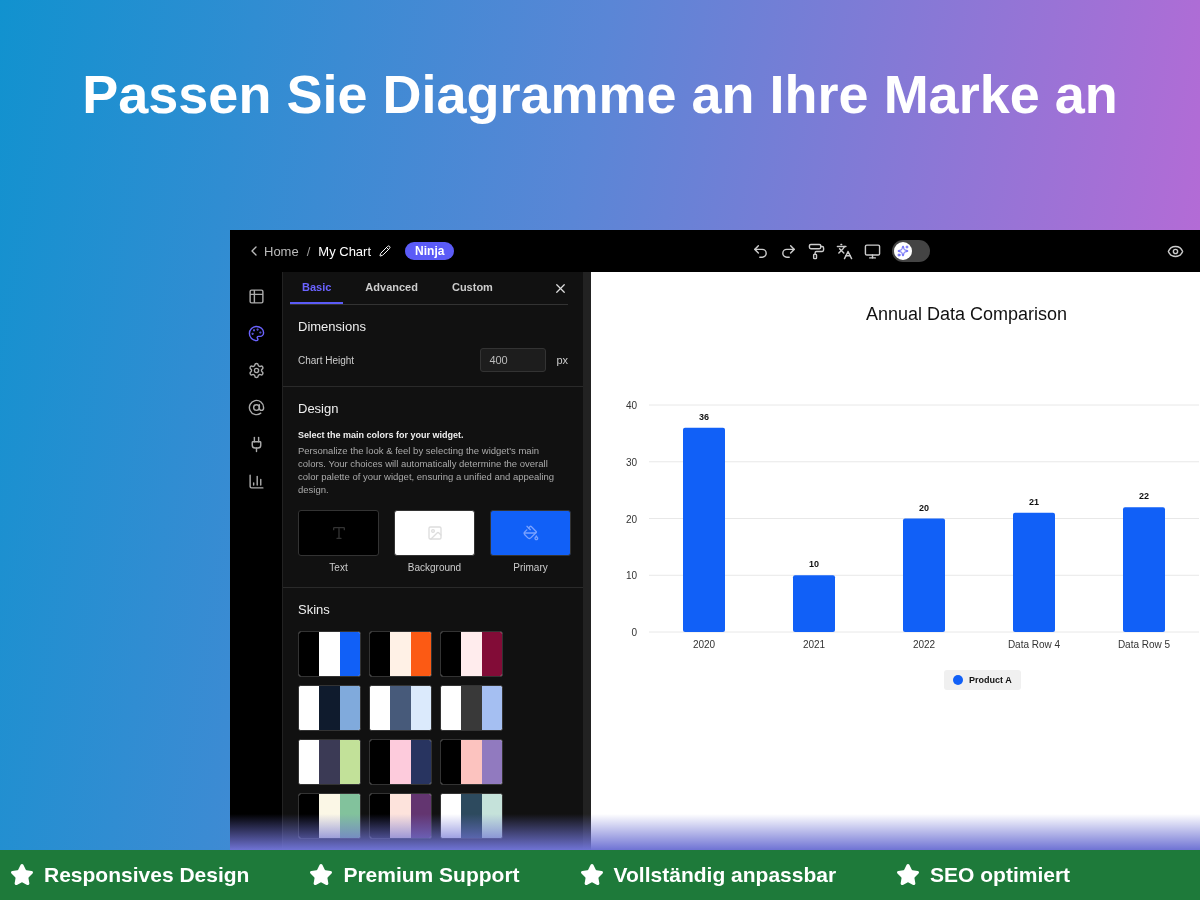 The image size is (1200, 900). Describe the element at coordinates (631, 576) in the screenshot. I see `axis-label: 10` at that location.